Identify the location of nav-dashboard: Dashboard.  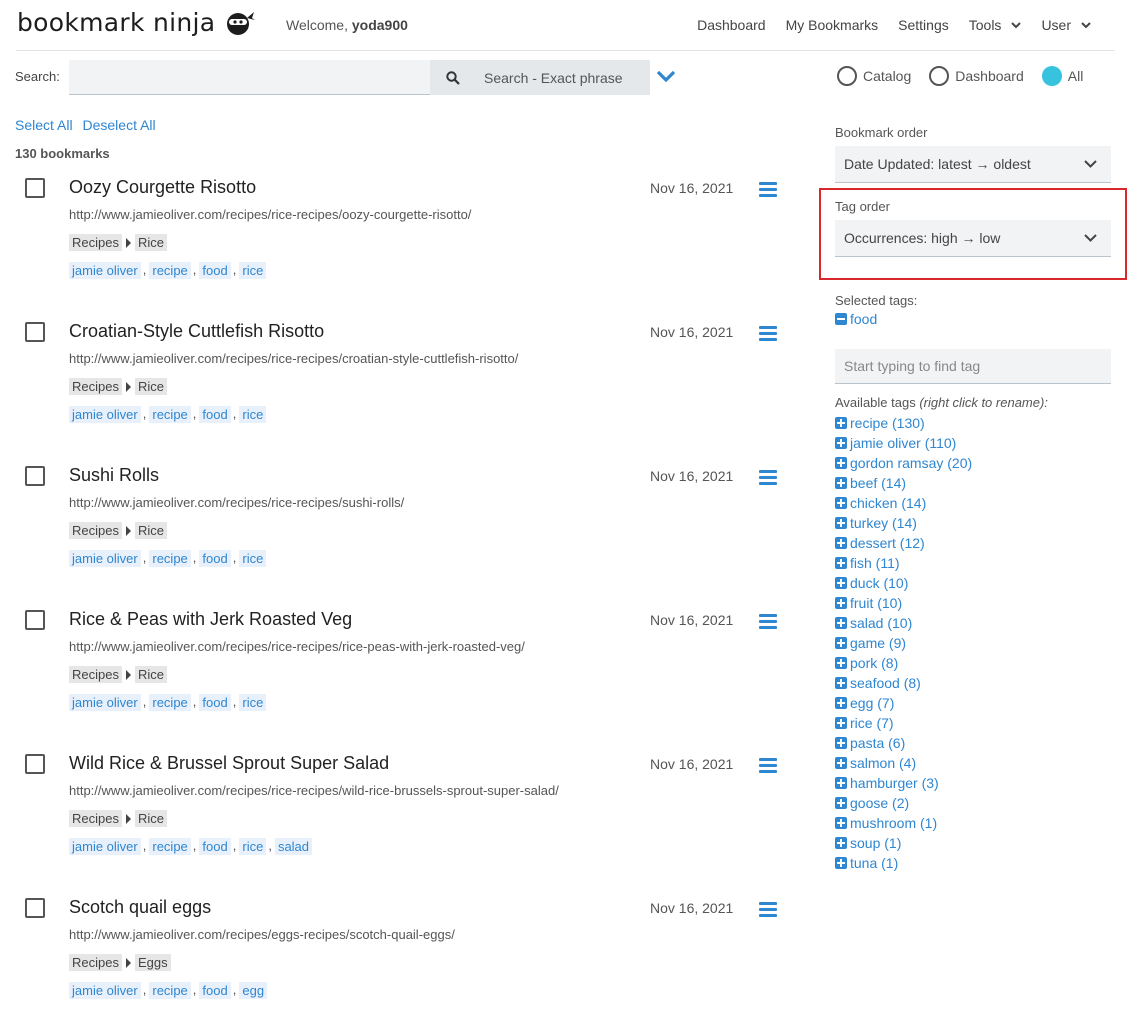
(731, 25).